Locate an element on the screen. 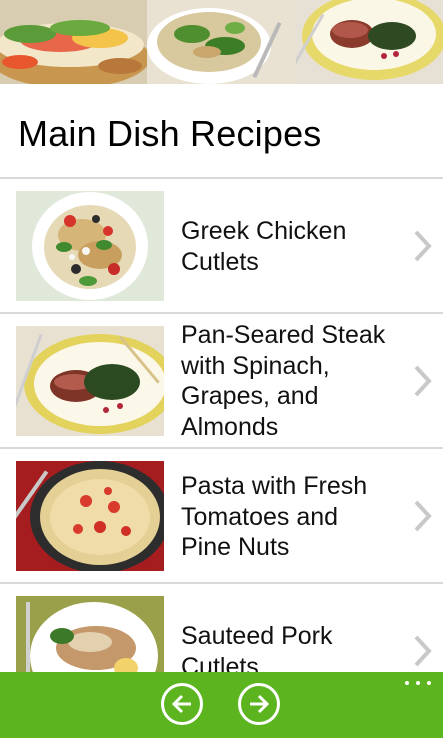  hero-image-sandwich is located at coordinates (73, 42).